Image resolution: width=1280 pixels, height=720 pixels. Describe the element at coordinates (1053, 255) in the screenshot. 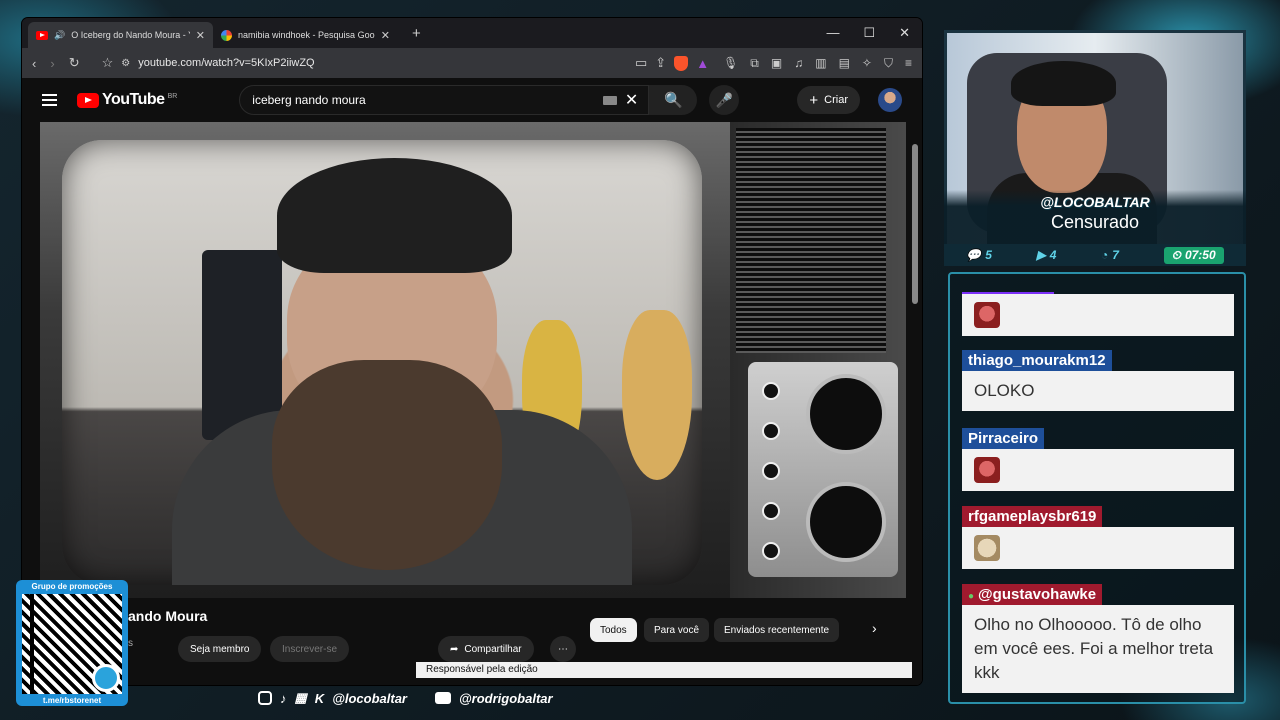

I see `video-count-value: 4` at that location.